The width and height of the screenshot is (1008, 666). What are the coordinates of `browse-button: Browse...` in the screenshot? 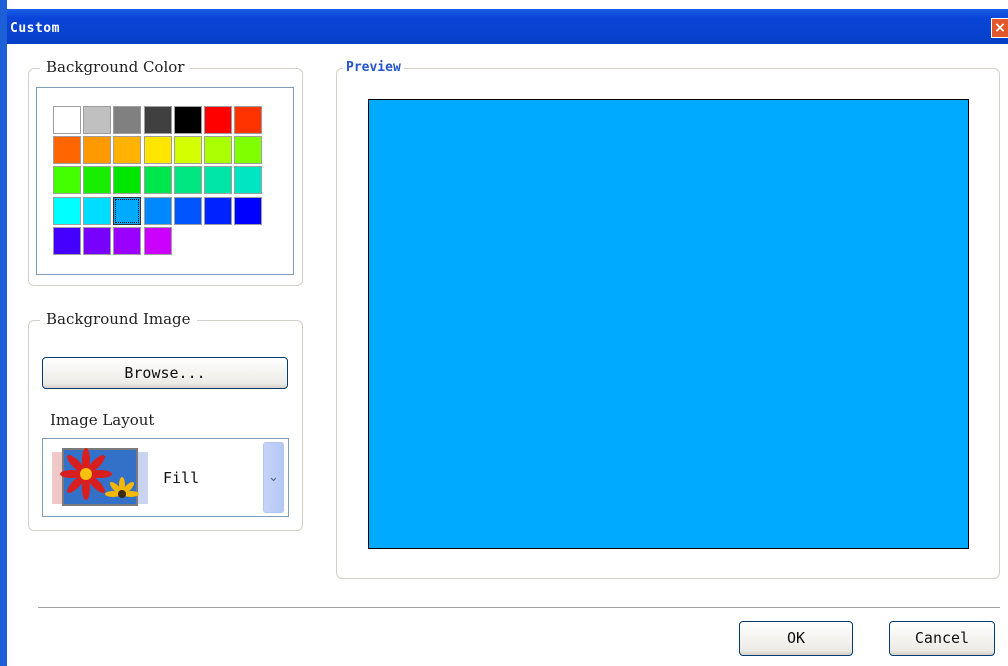 It's located at (165, 373).